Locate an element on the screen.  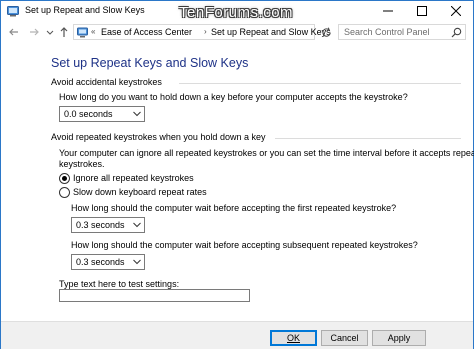
maximize-button is located at coordinates (422, 11).